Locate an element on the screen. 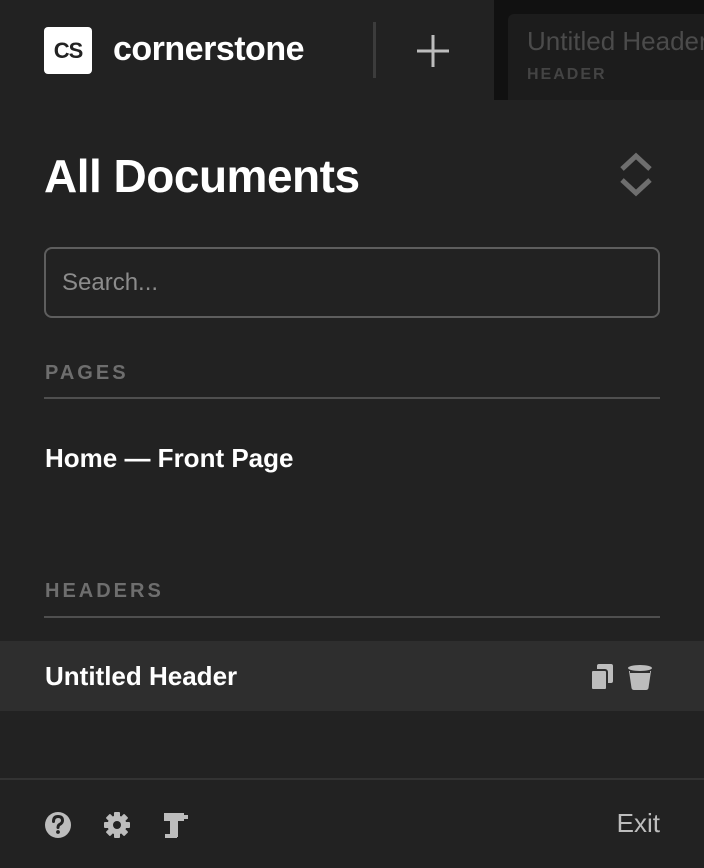 This screenshot has width=704, height=868. gear-icon is located at coordinates (117, 825).